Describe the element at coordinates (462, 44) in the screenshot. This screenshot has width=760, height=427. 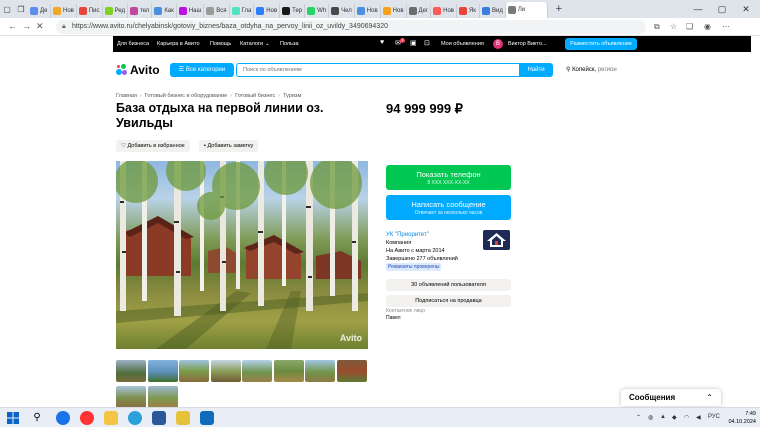
I see `my-ads-link: Мои объявления` at that location.